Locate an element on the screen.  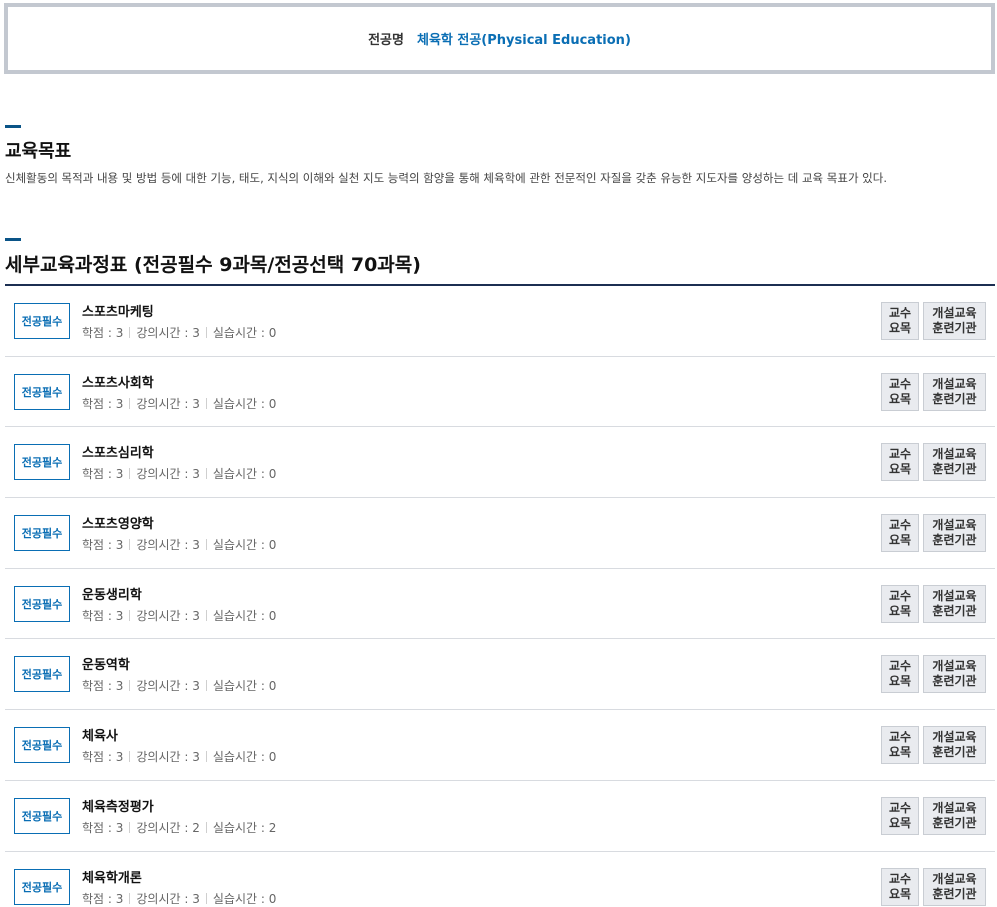
major-label: 전공명 is located at coordinates (386, 40).